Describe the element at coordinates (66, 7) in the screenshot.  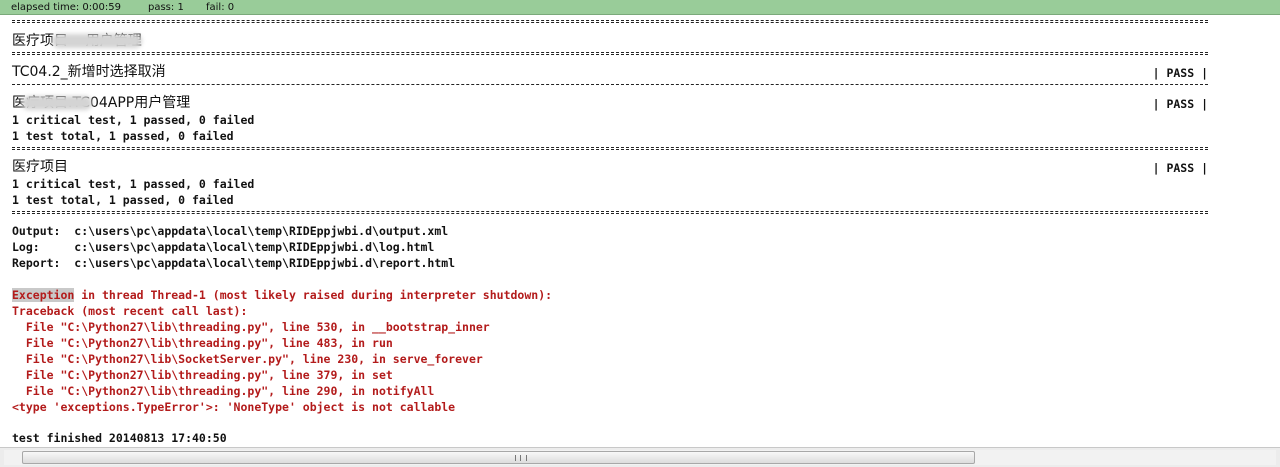
I see `elapsed-time: elapsed time: 0:00:59` at that location.